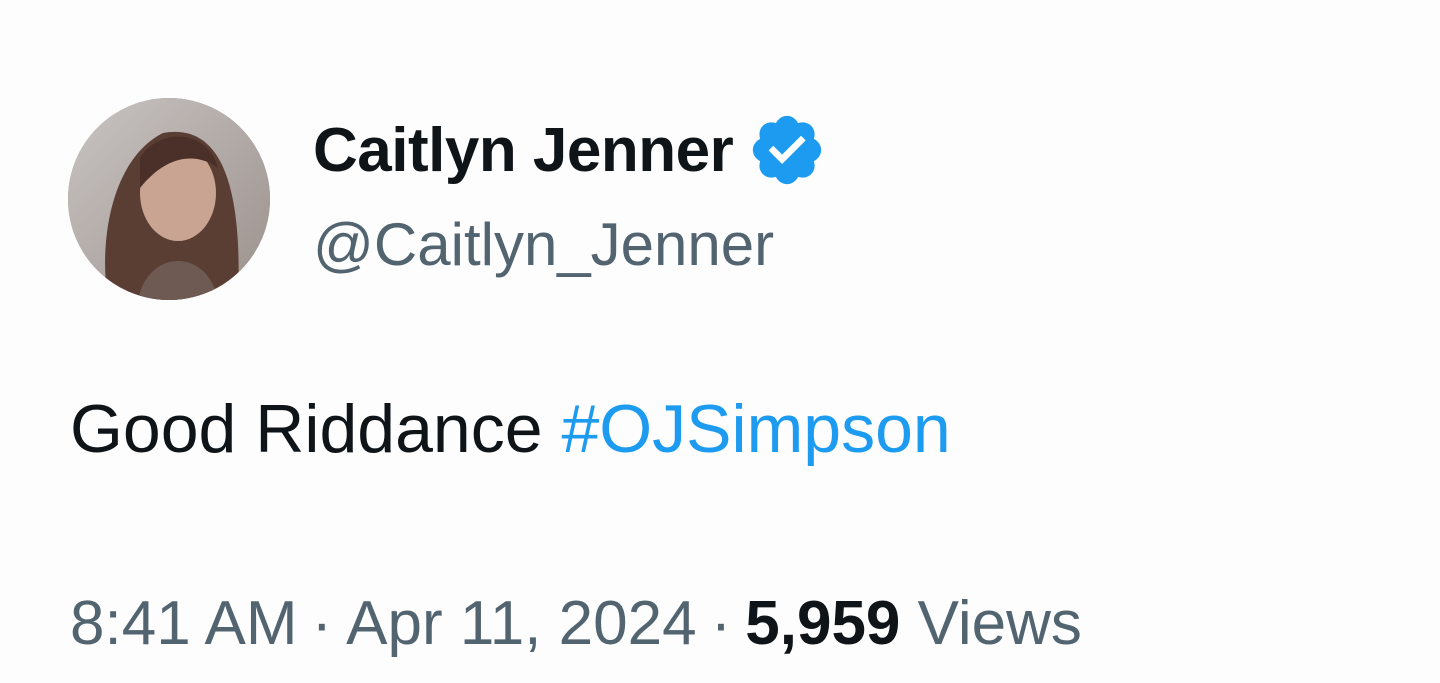 The height and width of the screenshot is (683, 1440). I want to click on author-display-name: Caitlyn Jenner, so click(523, 150).